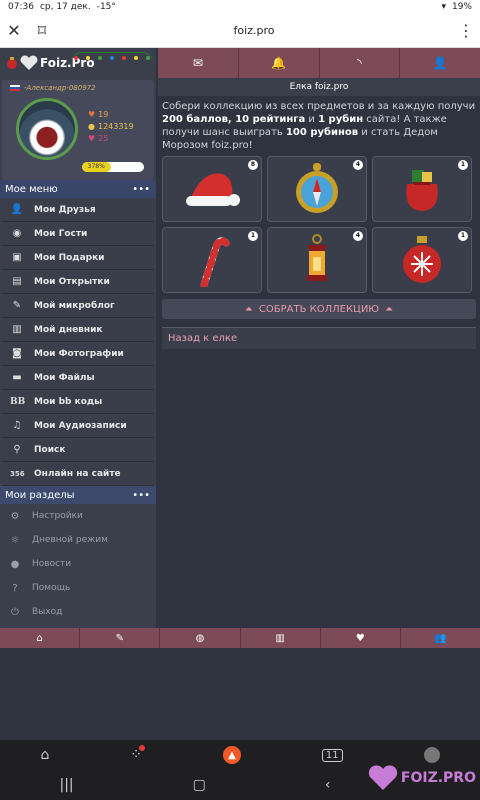 The height and width of the screenshot is (800, 480). I want to click on alice-icon: ▲, so click(231, 755).